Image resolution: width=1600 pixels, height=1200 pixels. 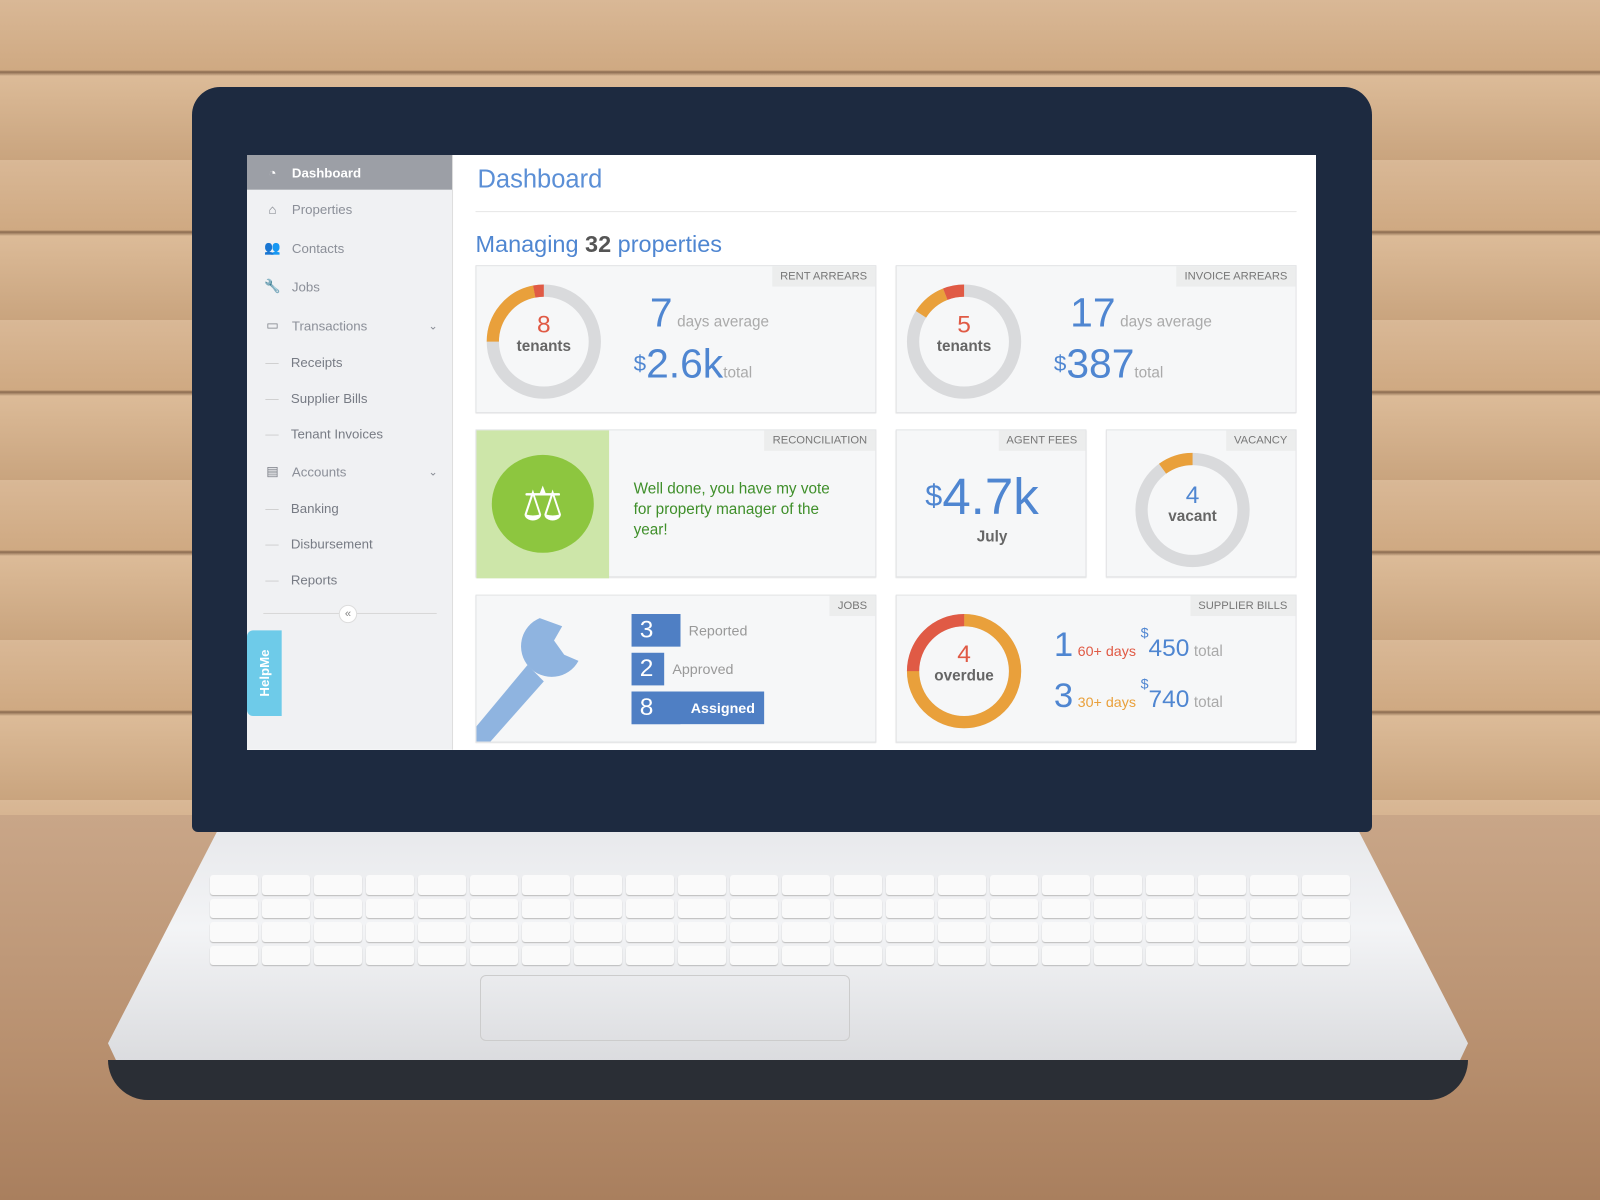 I want to click on job-status-approved: 2 Approved, so click(x=698, y=669).